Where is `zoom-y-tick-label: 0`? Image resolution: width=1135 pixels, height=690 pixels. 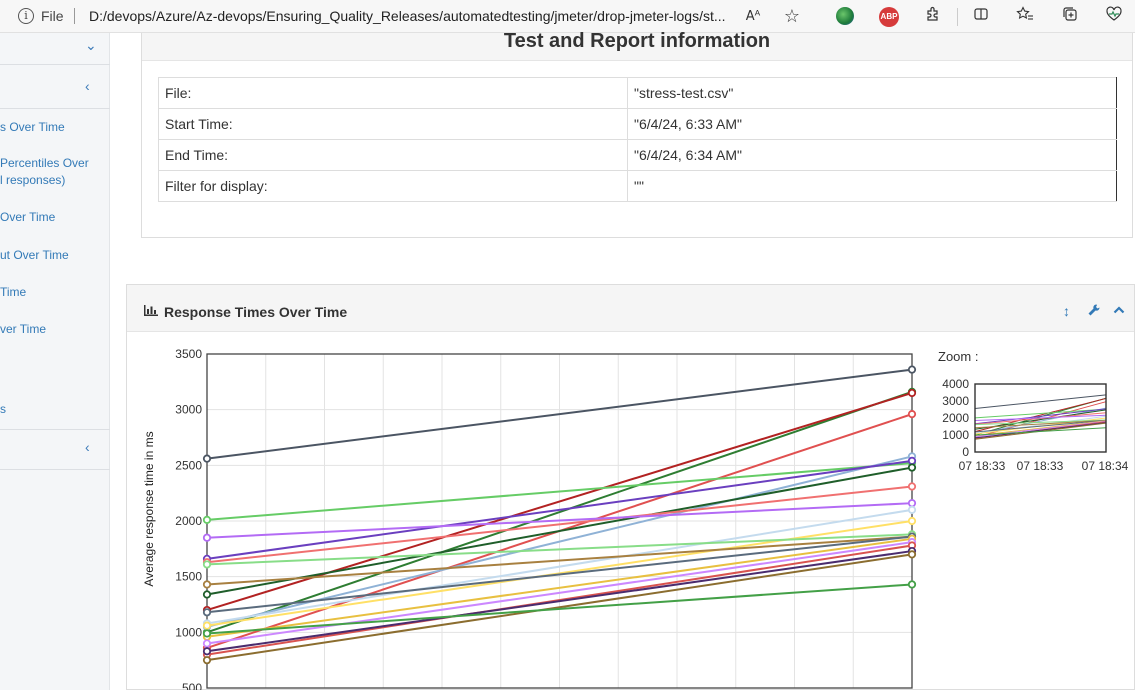
zoom-y-tick-label: 0 is located at coordinates (965, 452).